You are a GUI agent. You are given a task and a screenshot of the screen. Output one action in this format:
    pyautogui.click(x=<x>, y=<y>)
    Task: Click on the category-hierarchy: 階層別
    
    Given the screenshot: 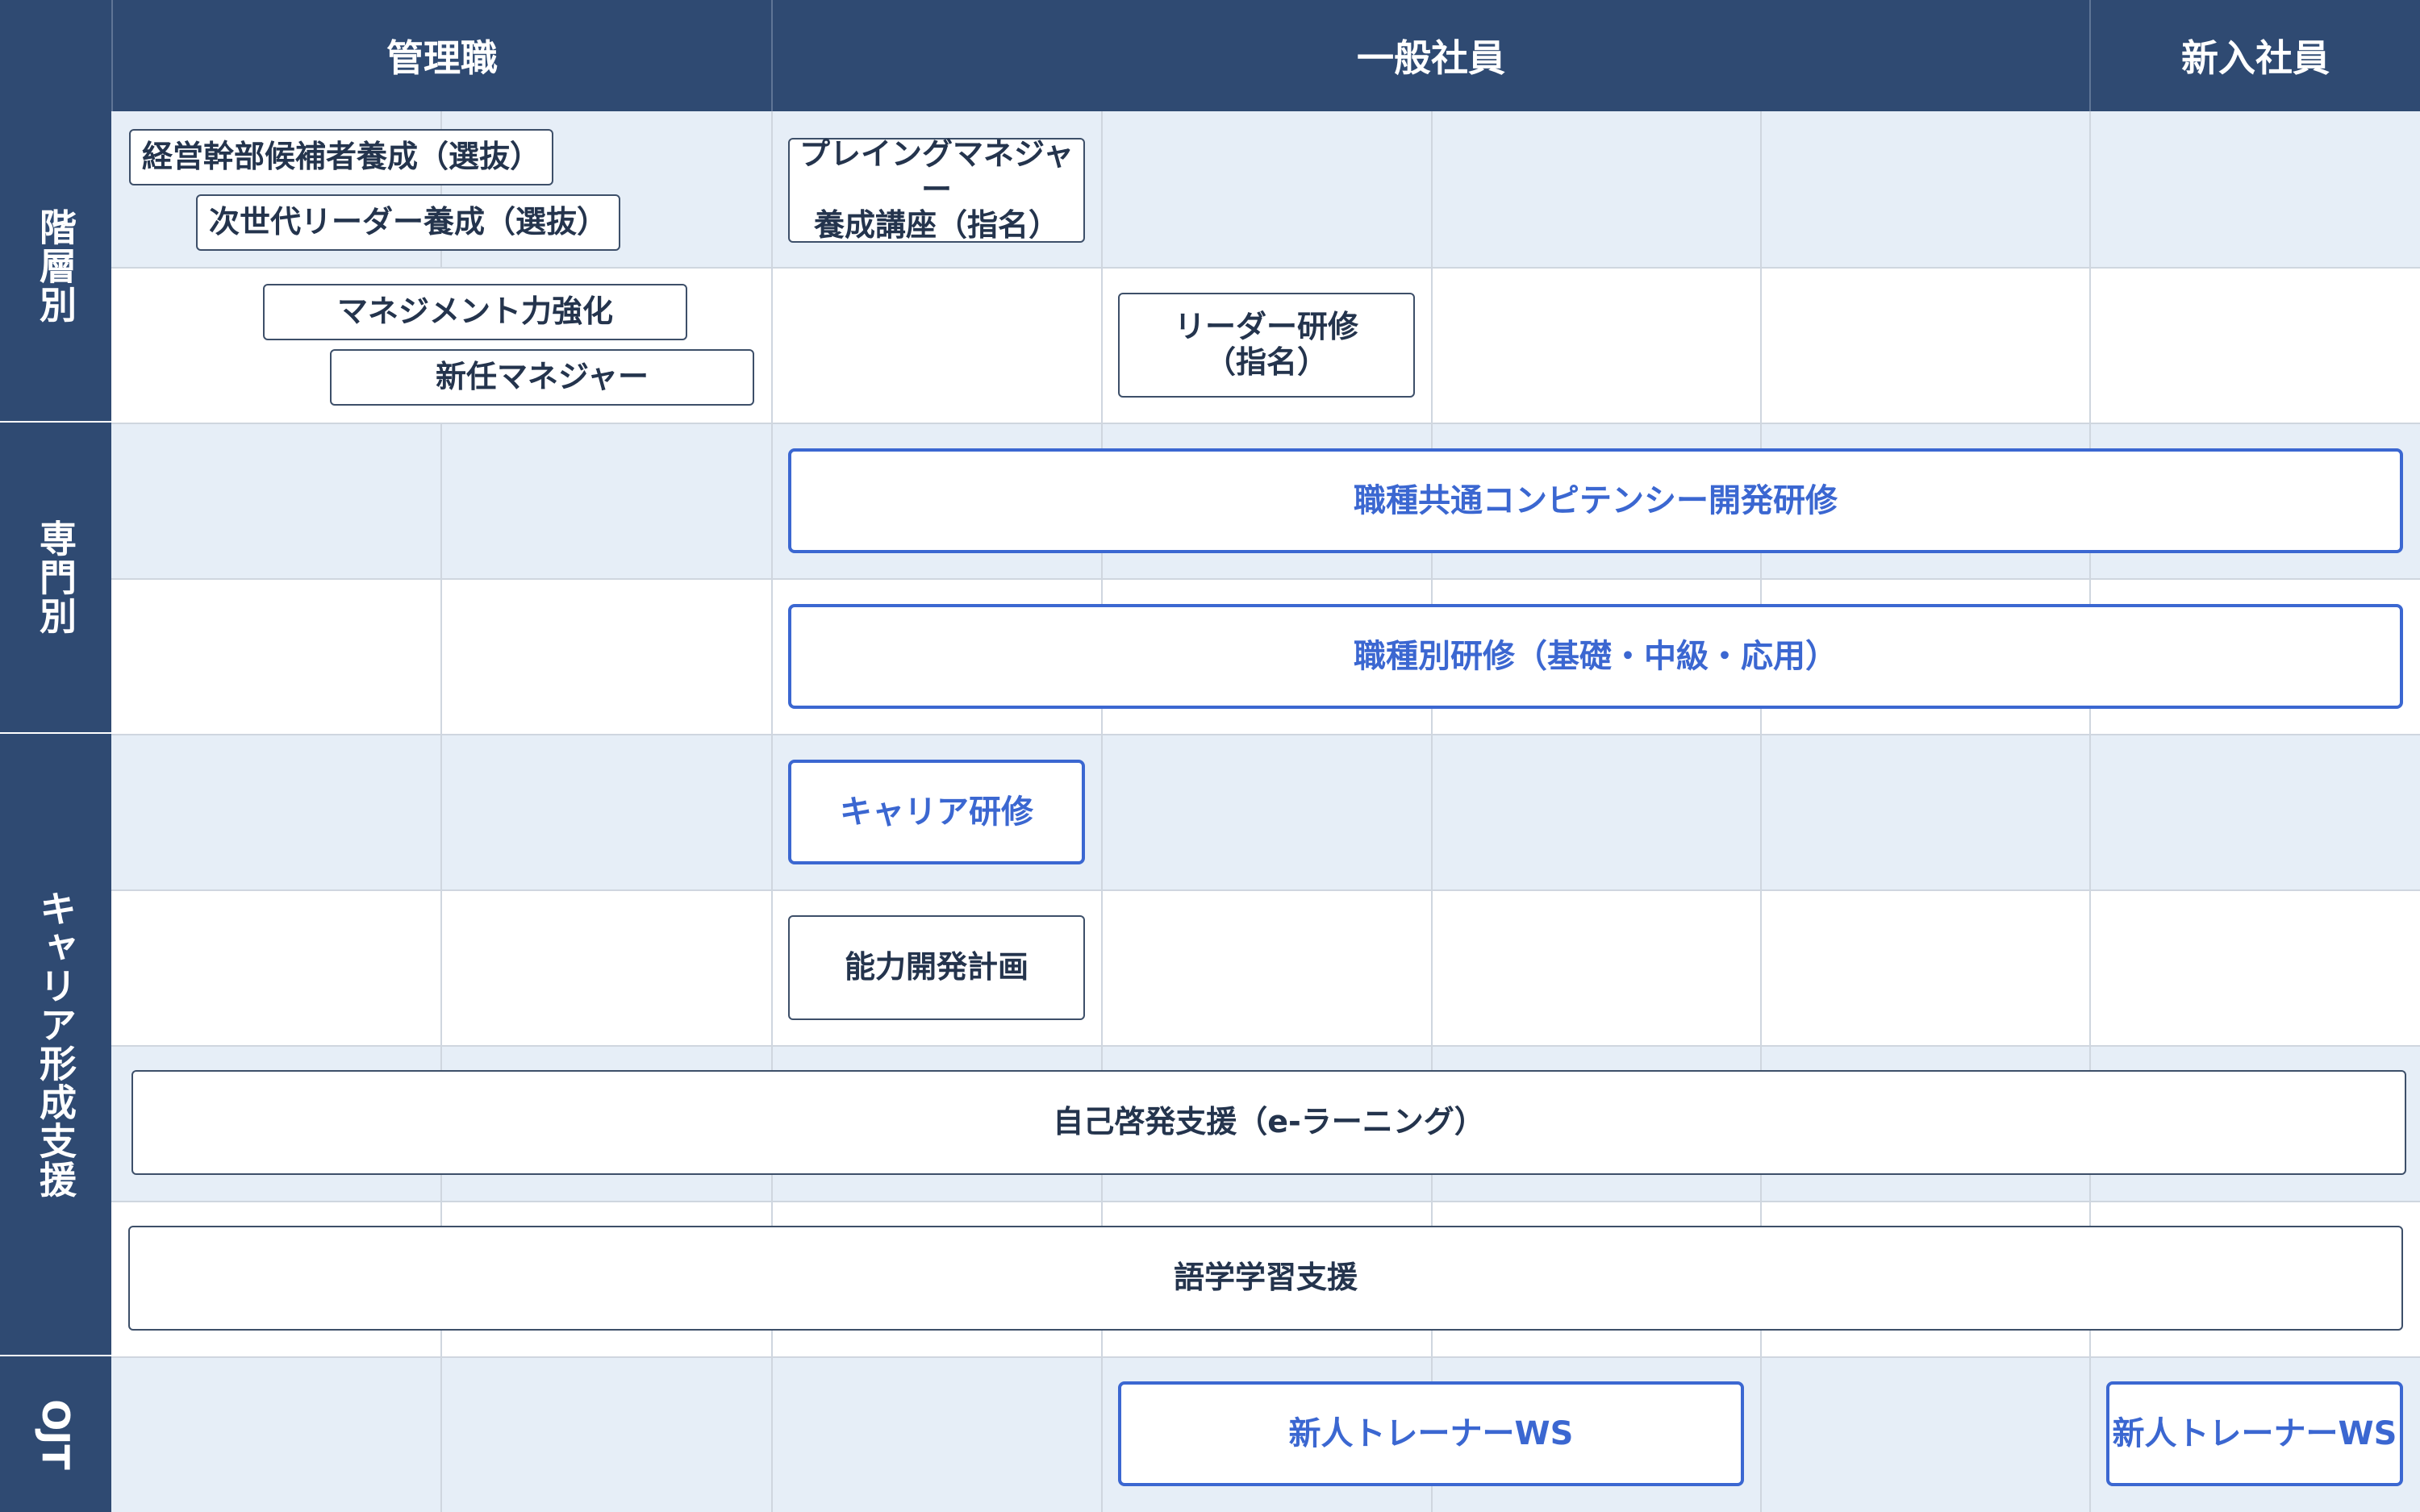 What is the action you would take?
    pyautogui.click(x=55, y=267)
    